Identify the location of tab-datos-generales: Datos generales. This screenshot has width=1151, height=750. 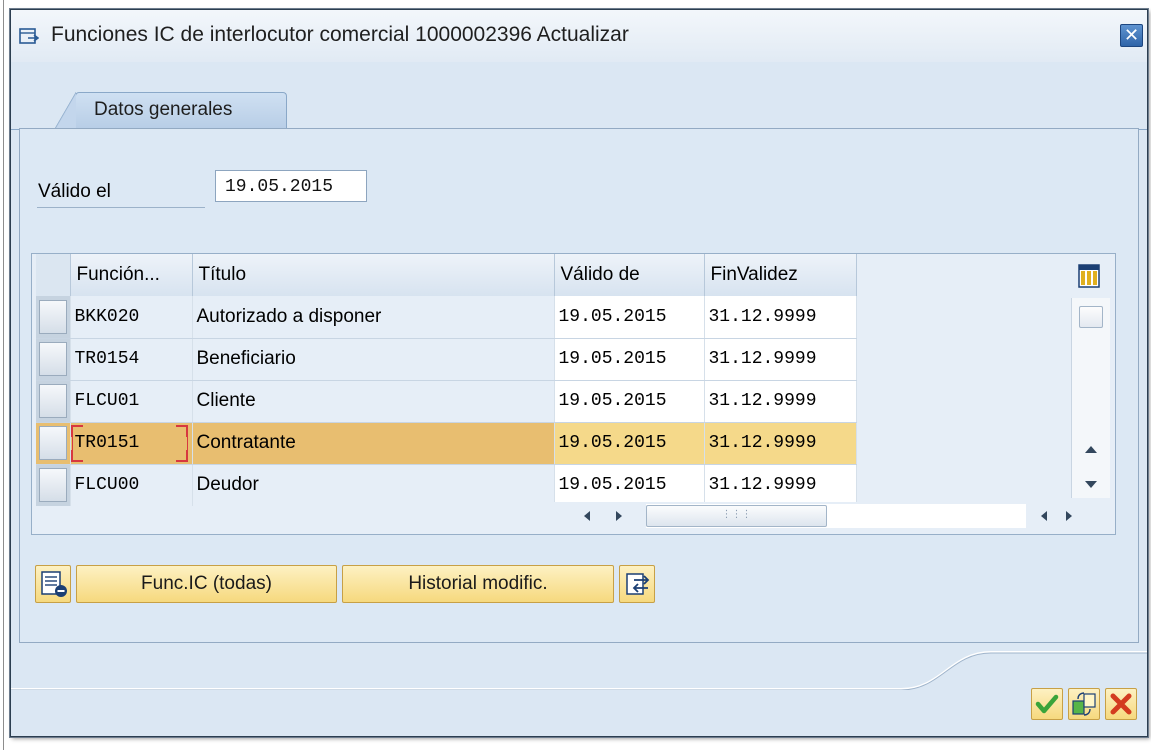
(170, 111).